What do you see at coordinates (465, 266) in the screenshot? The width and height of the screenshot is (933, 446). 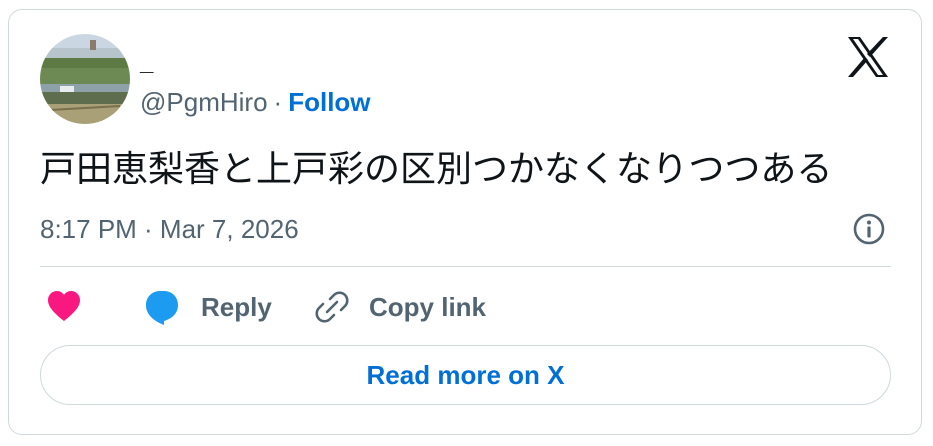 I see `divider` at bounding box center [465, 266].